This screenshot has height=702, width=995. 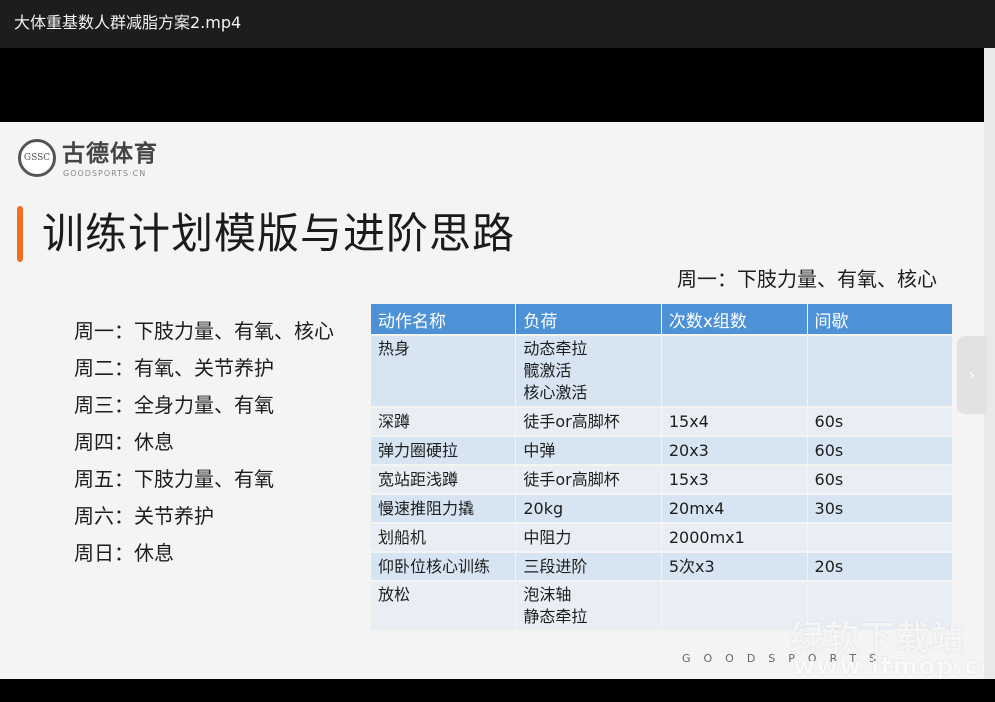 I want to click on cell-exercise: 慢速推阻力撬, so click(x=444, y=508).